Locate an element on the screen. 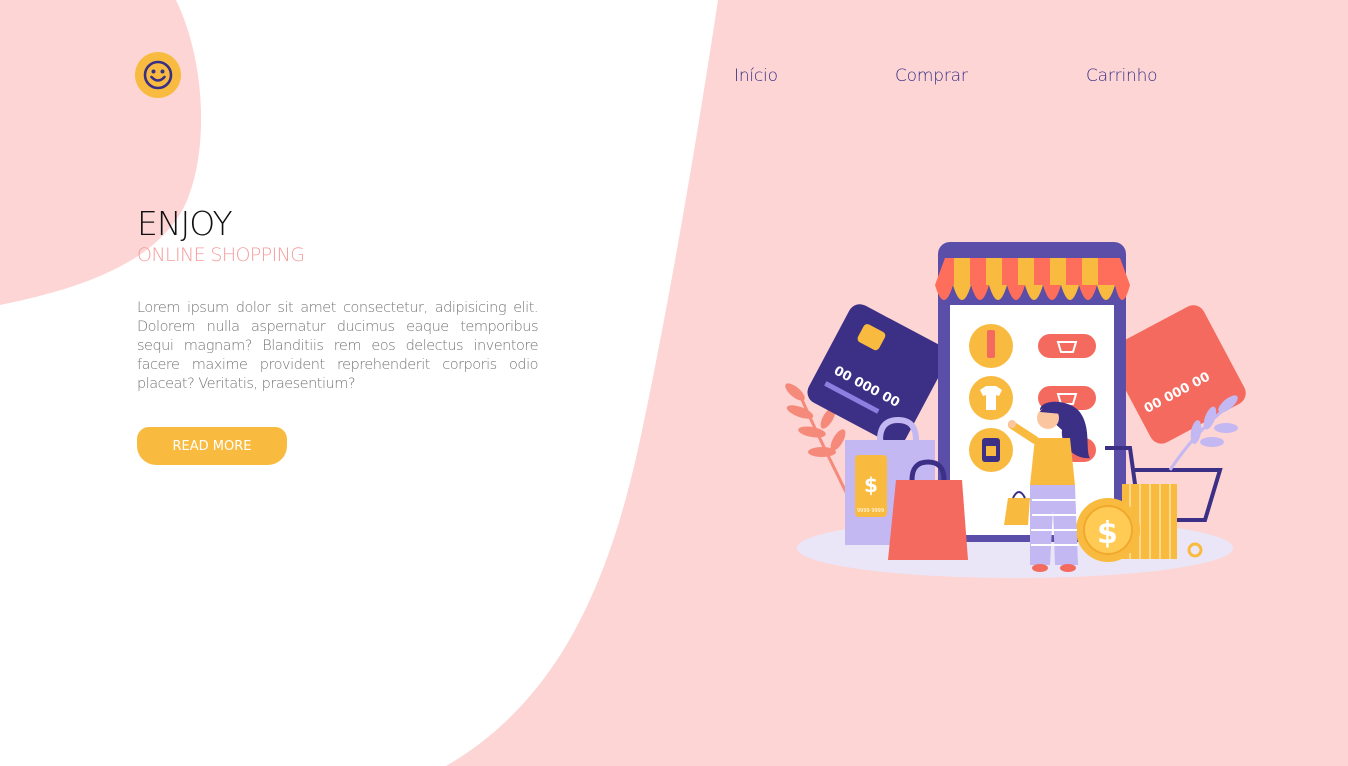  coin-icon: $ is located at coordinates (1108, 530).